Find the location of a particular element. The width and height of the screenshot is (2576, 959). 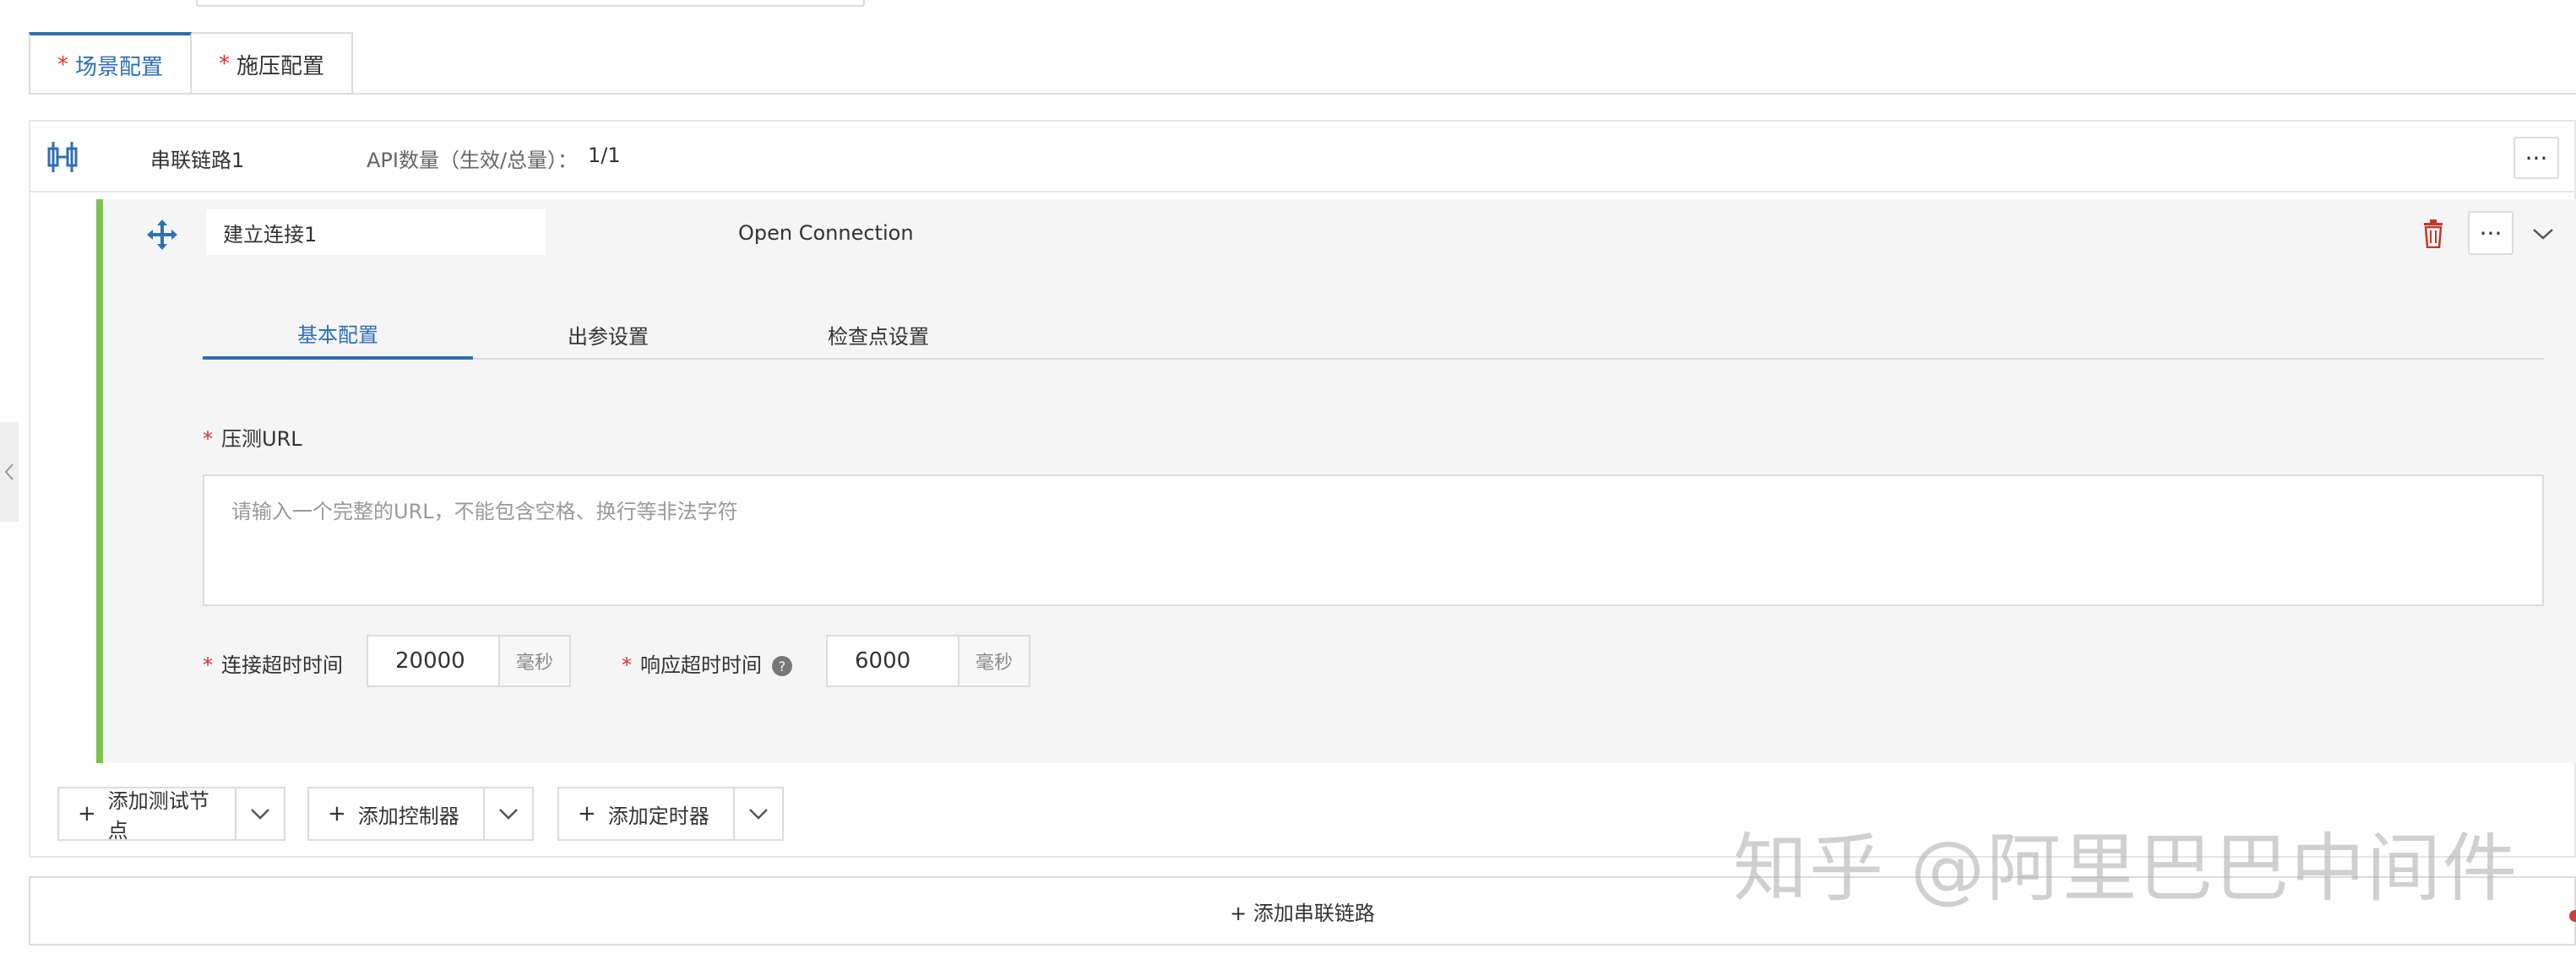

node-more-button: ··· is located at coordinates (2491, 233).